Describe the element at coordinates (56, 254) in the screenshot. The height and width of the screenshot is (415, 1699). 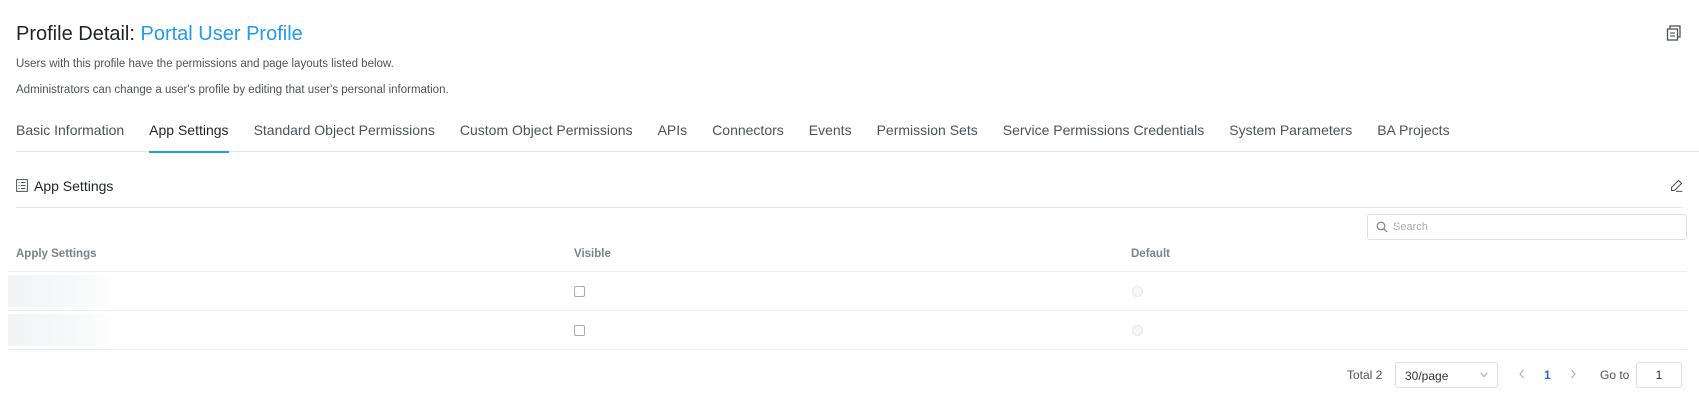
I see `column-header-apply-settings: Apply Settings` at that location.